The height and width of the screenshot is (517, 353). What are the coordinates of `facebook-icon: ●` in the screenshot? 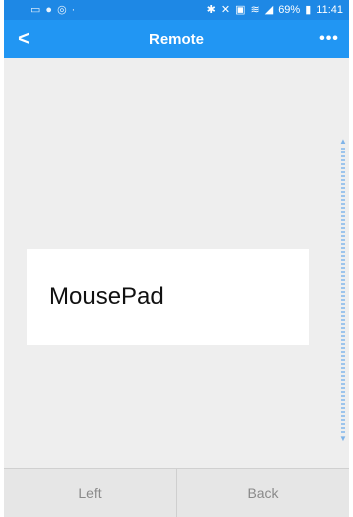 It's located at (49, 9).